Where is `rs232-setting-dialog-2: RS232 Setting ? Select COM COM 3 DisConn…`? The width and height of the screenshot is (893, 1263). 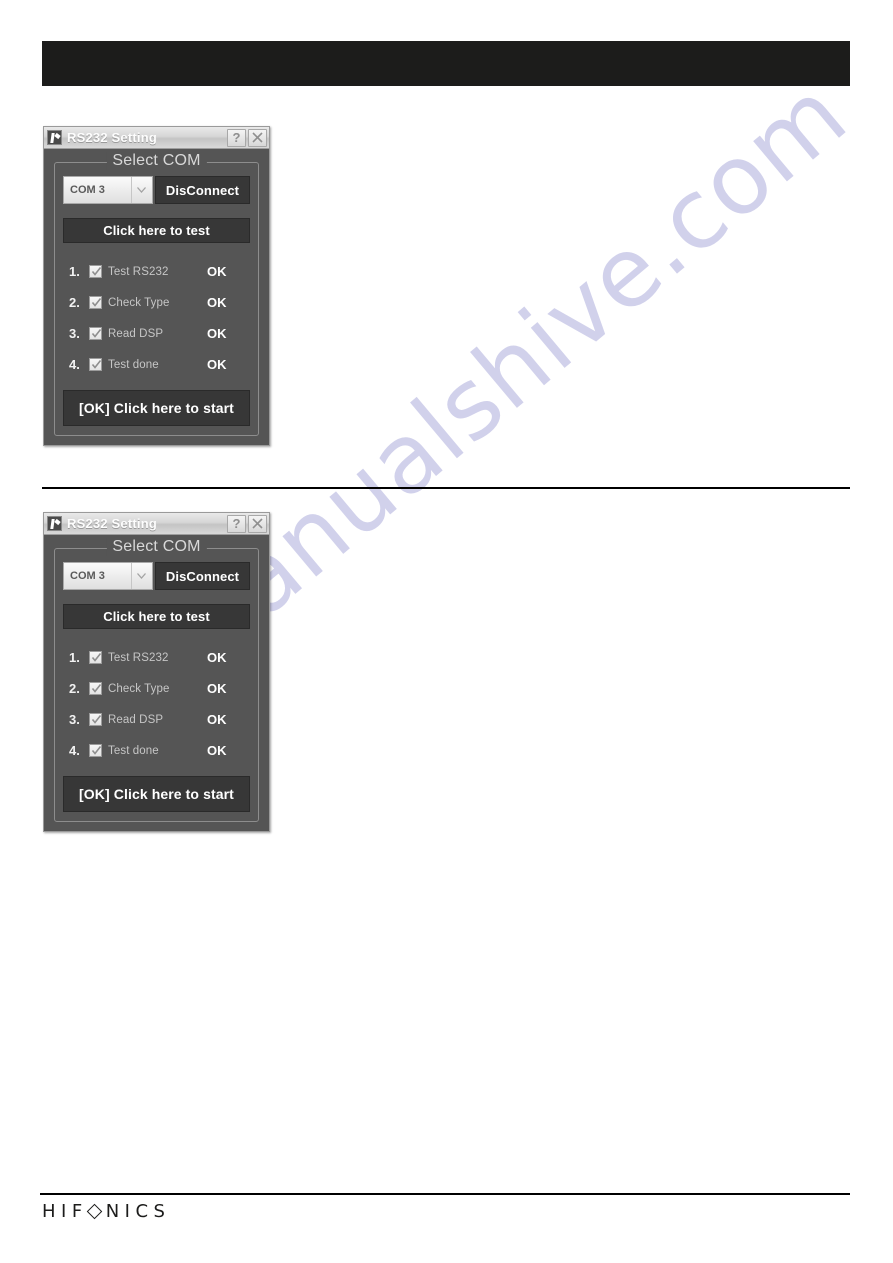
rs232-setting-dialog-2: RS232 Setting ? Select COM COM 3 DisConn… is located at coordinates (156, 672).